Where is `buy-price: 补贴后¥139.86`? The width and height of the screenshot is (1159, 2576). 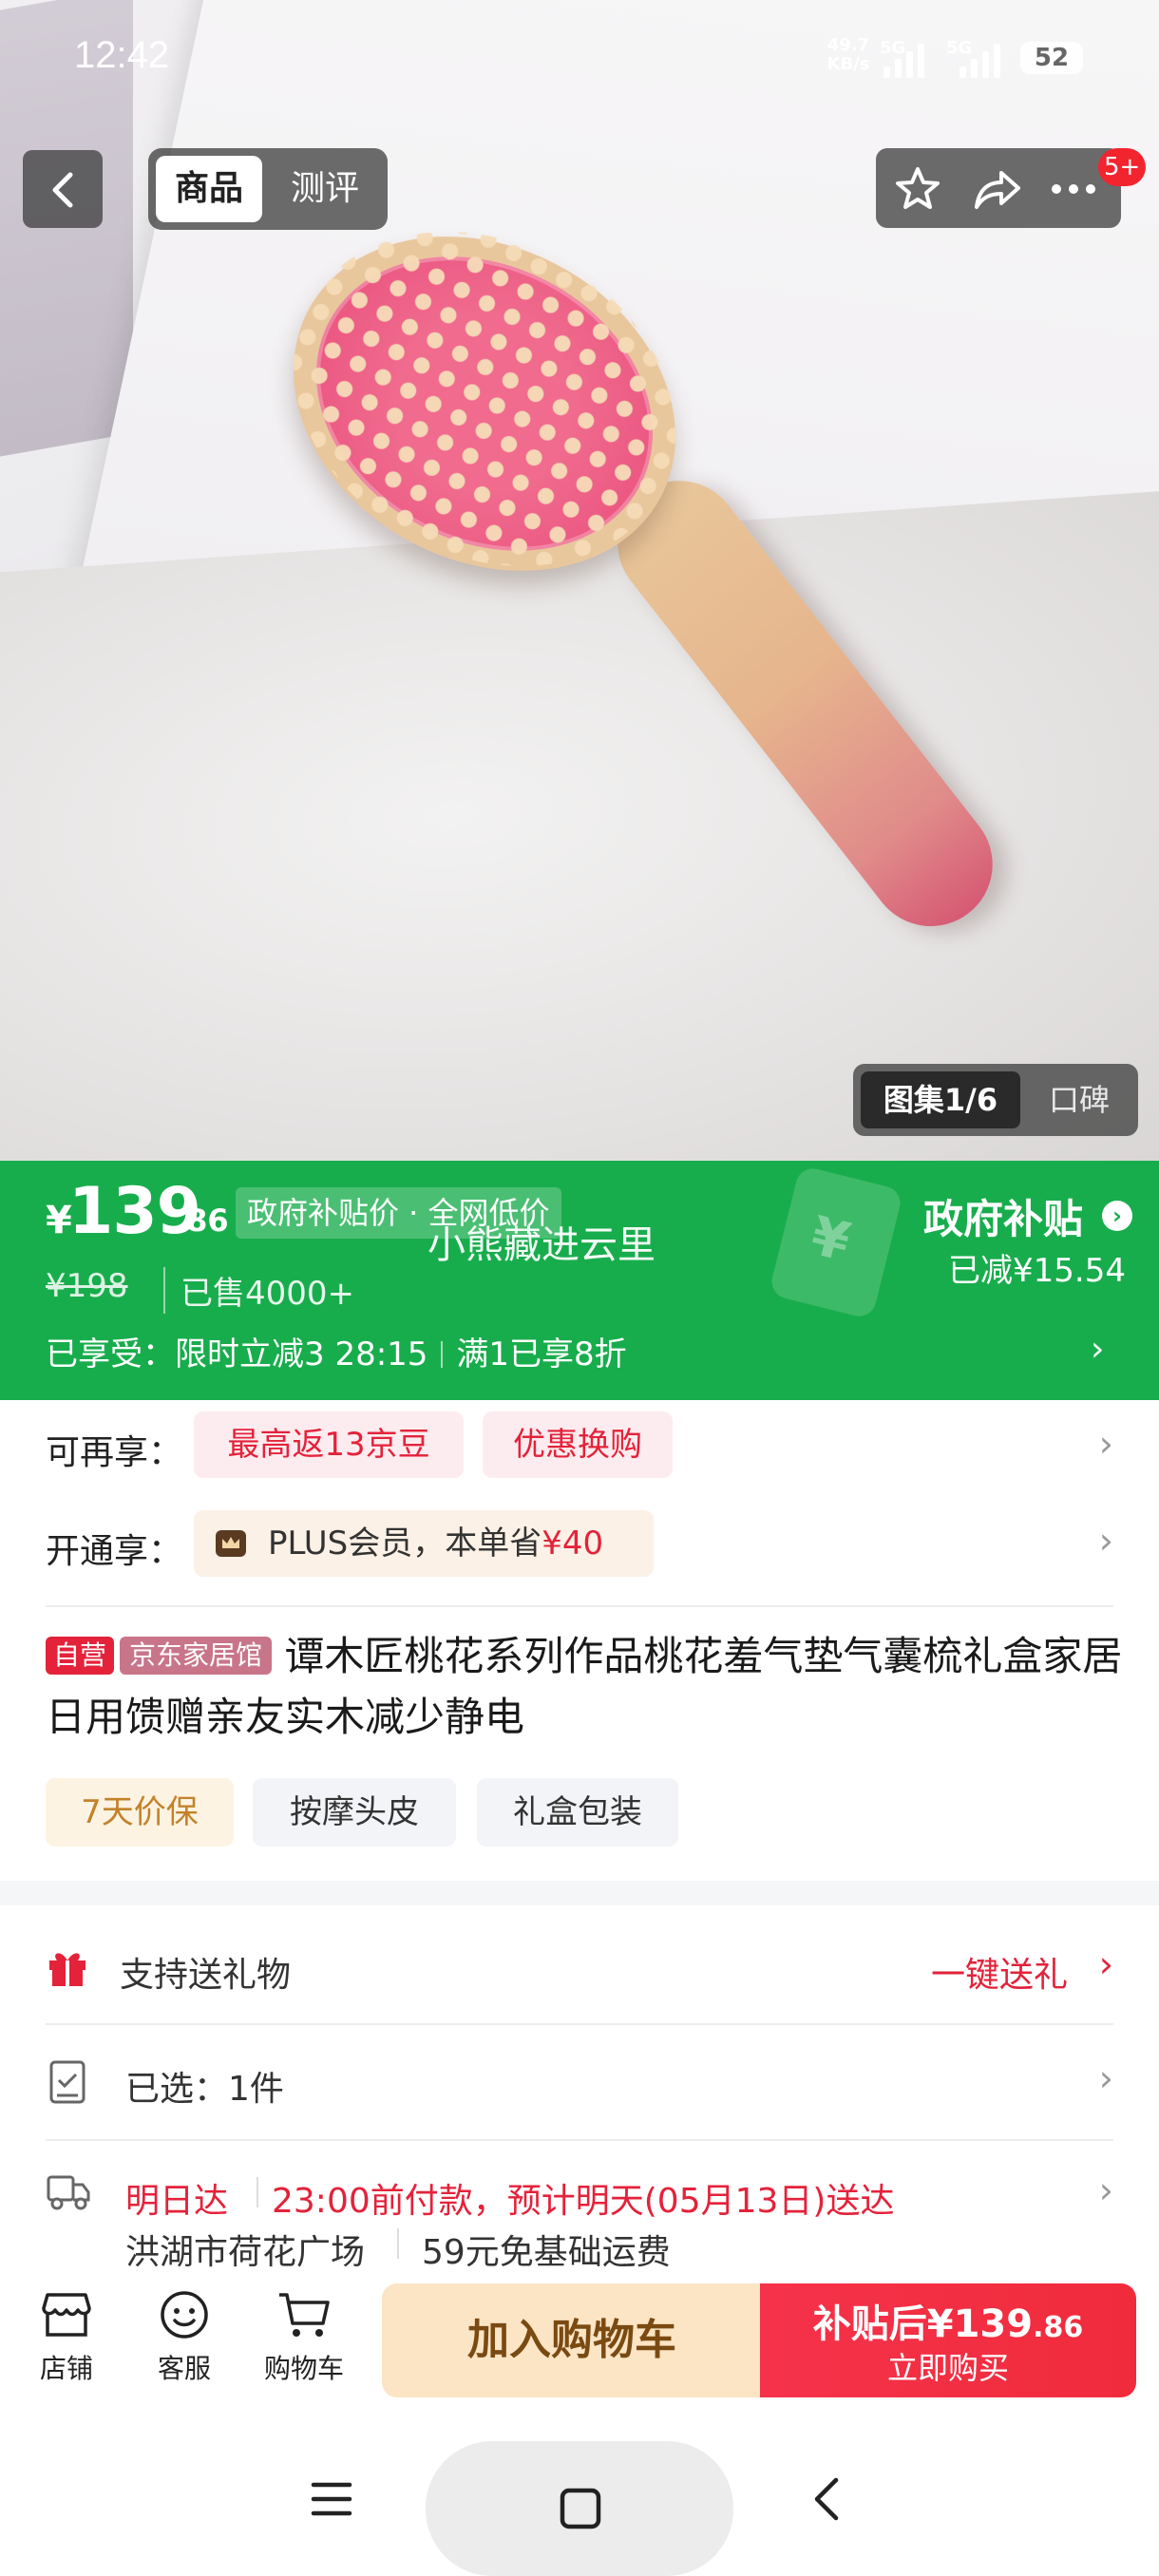 buy-price: 补贴后¥139.86 is located at coordinates (948, 2320).